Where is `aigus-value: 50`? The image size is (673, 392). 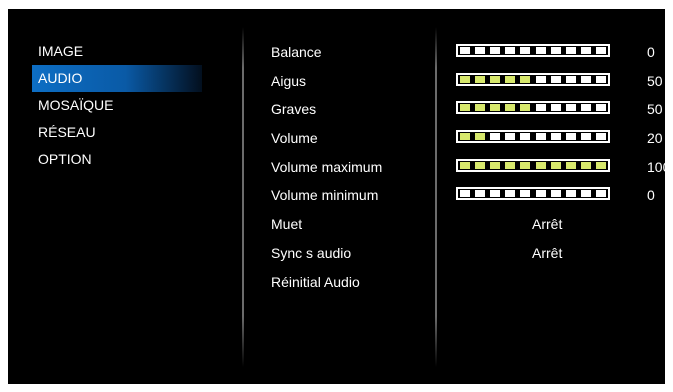
aigus-value: 50 is located at coordinates (655, 80).